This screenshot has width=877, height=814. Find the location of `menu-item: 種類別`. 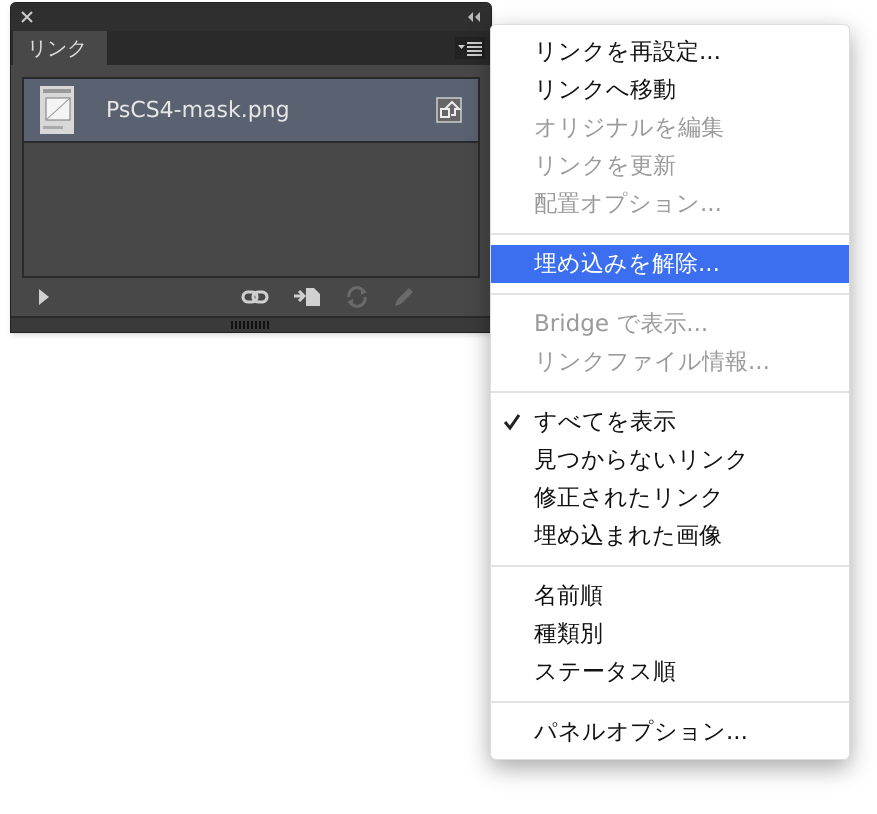

menu-item: 種類別 is located at coordinates (670, 634).